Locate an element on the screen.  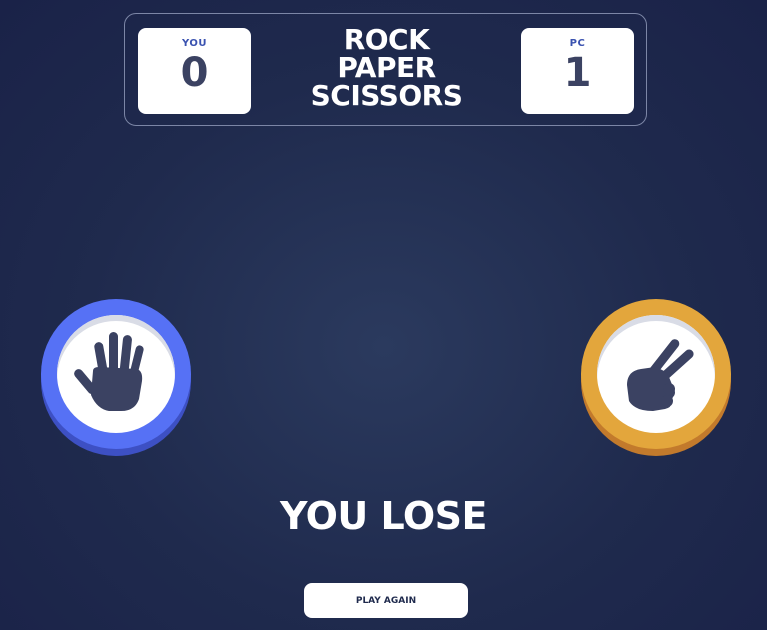
player-score-value: 0 is located at coordinates (194, 73).